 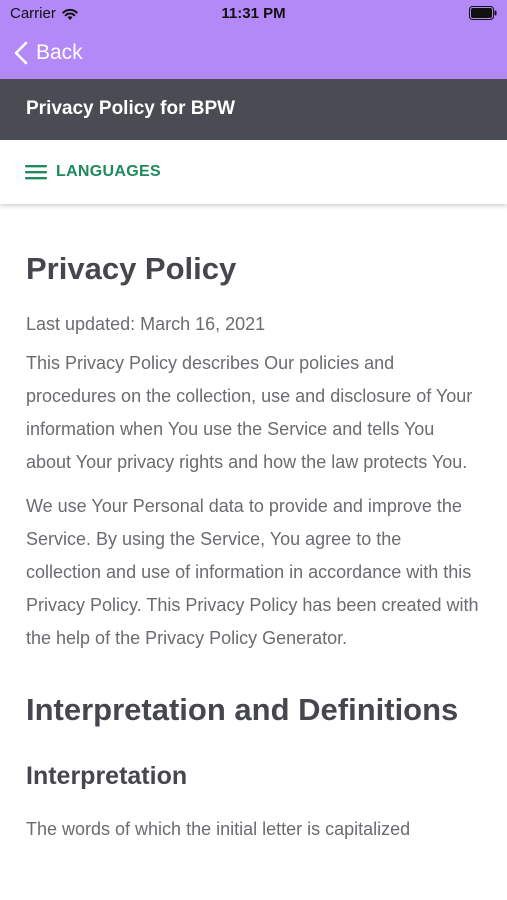 What do you see at coordinates (253, 172) in the screenshot?
I see `languages-menu-button: LANGUAGES` at bounding box center [253, 172].